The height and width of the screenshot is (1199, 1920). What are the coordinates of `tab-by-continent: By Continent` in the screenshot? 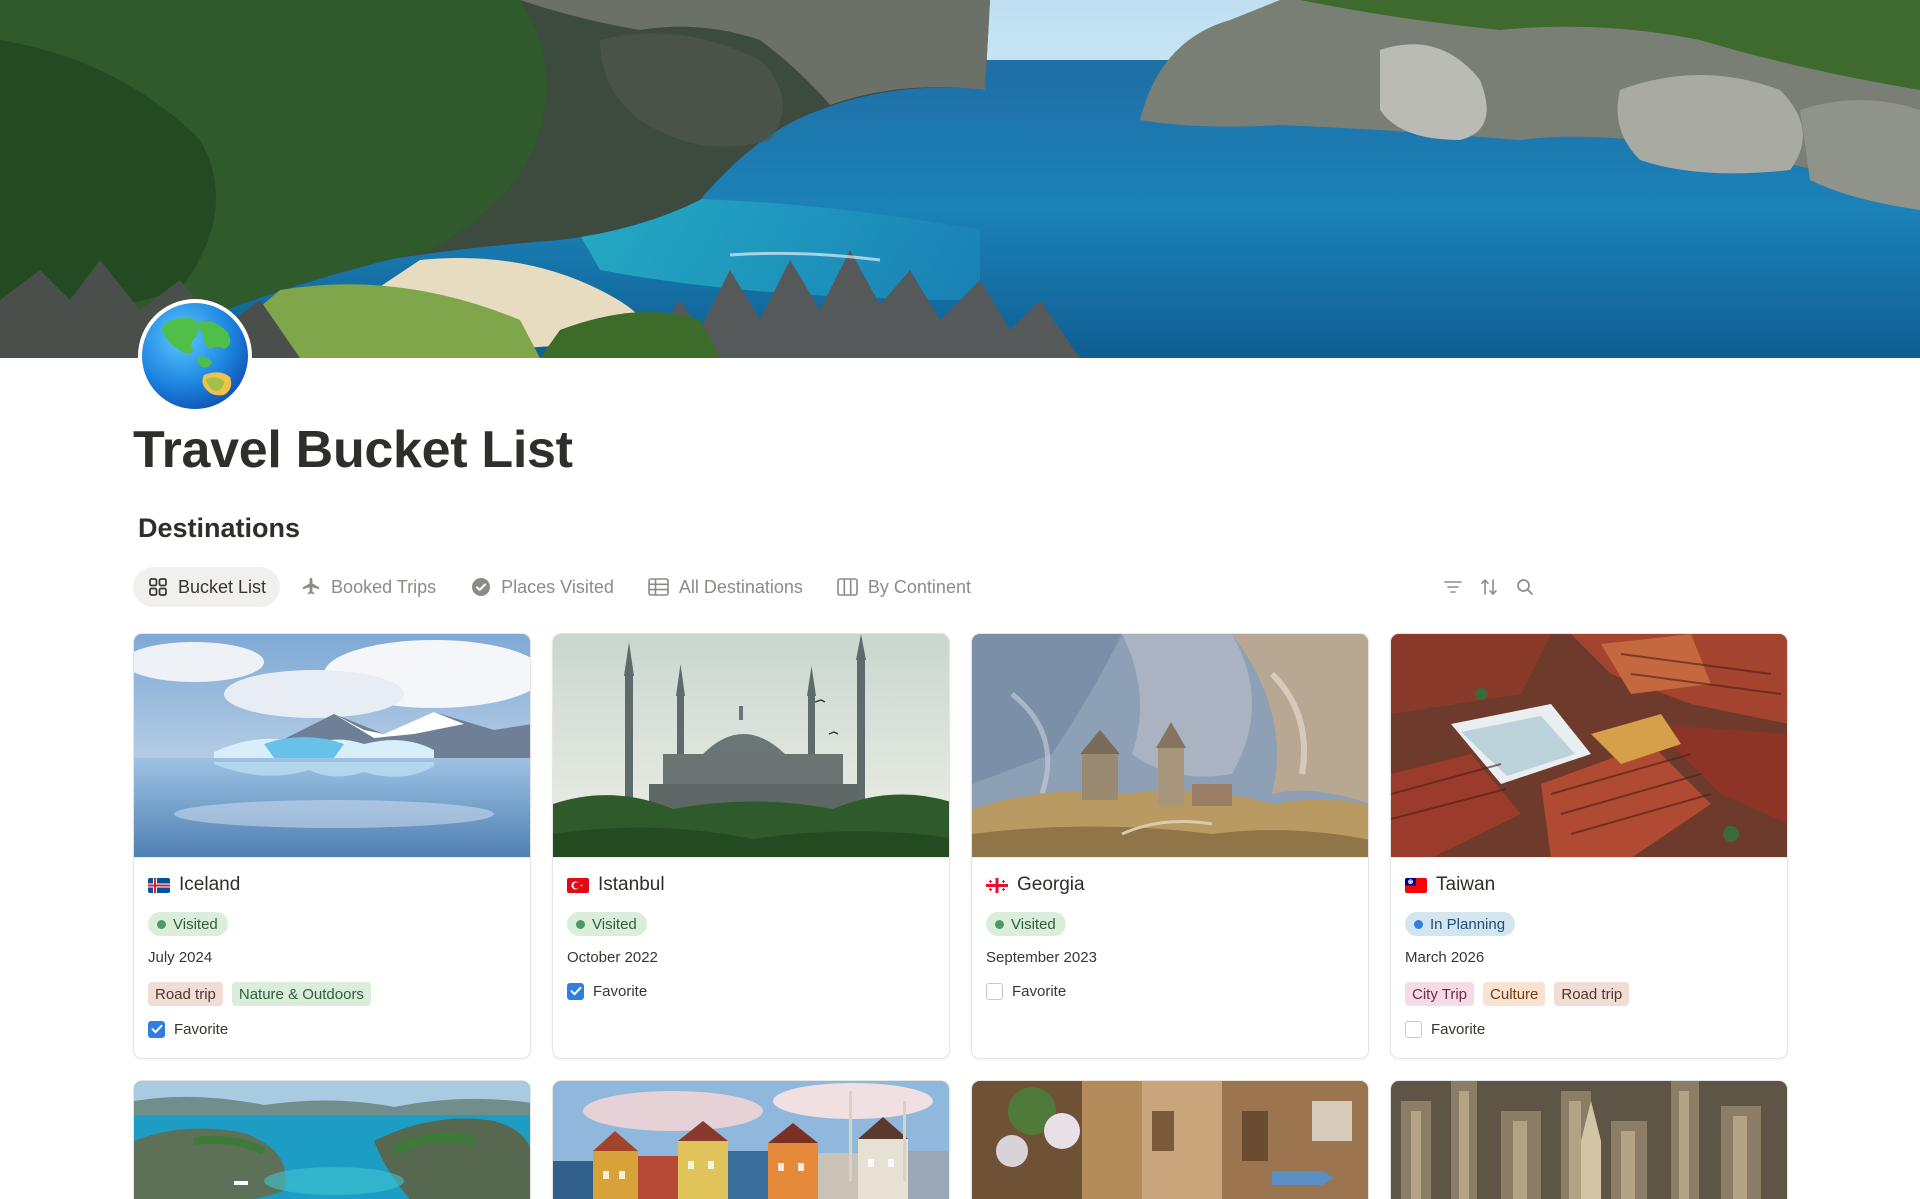 It's located at (904, 587).